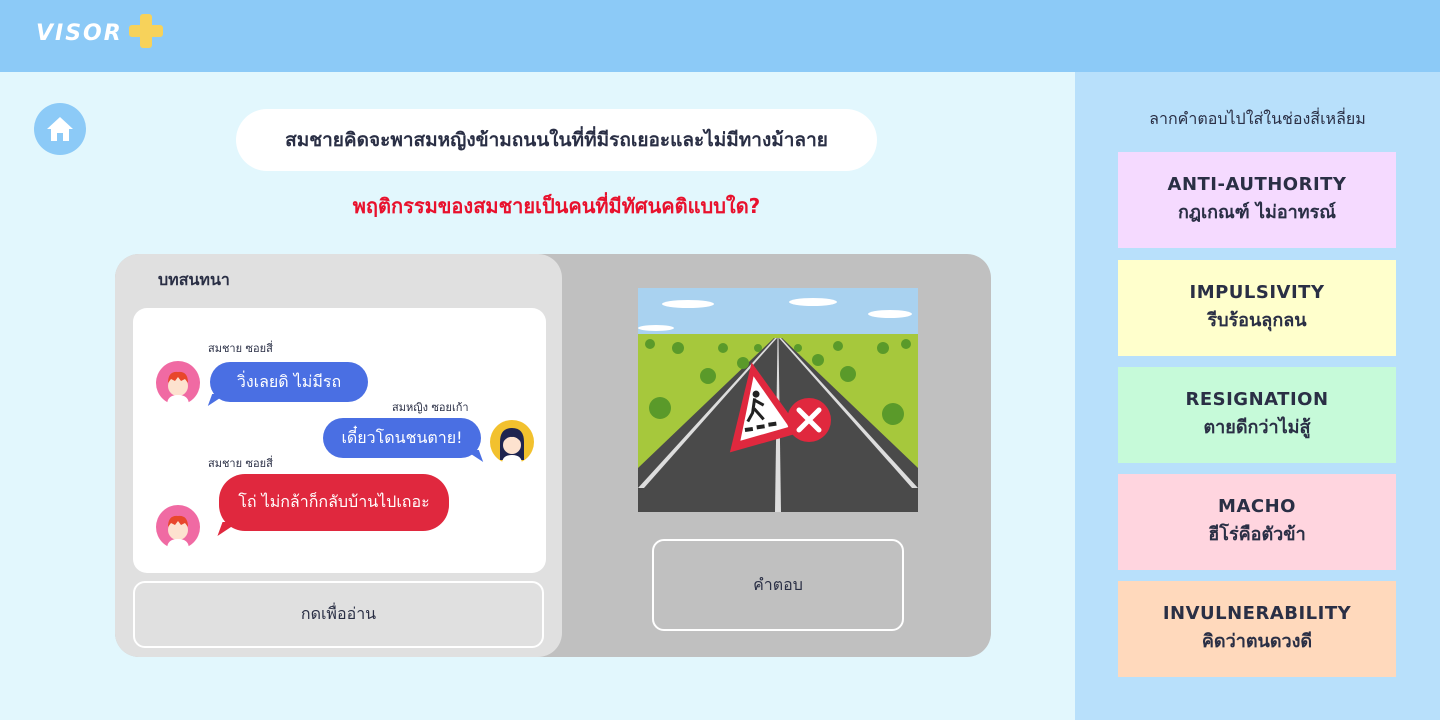 This screenshot has height=720, width=1440. Describe the element at coordinates (338, 614) in the screenshot. I see `read-aloud-button: กดเพื่ออ่าน` at that location.